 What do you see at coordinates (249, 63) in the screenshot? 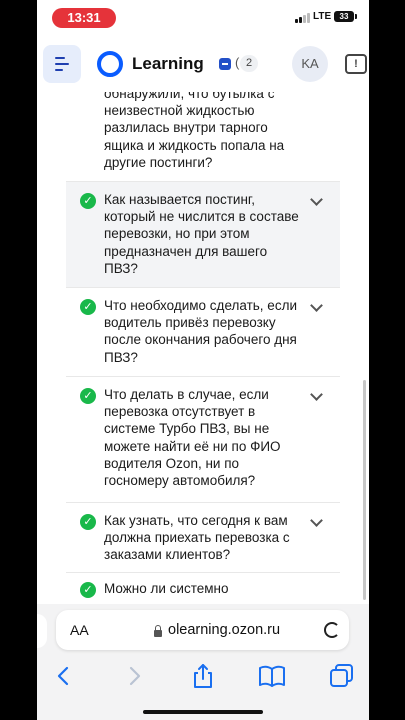
I see `notifications-count-badge: 2` at bounding box center [249, 63].